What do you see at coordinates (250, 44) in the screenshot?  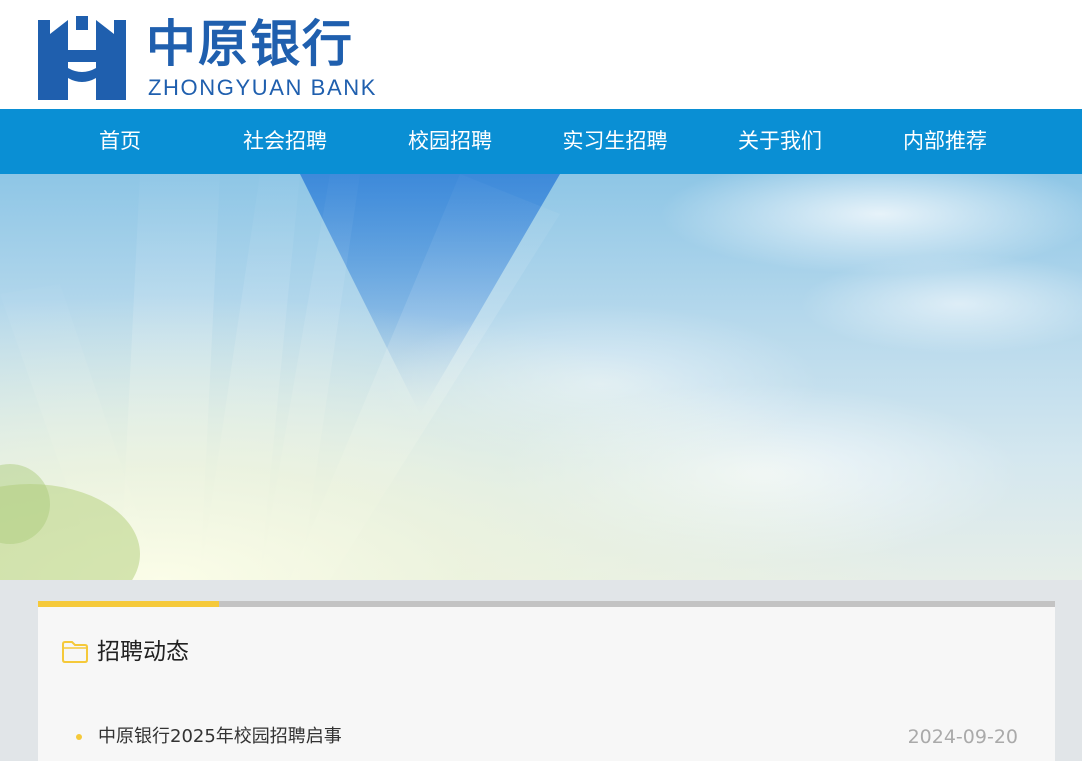 I see `bank-name-chinese: 中原银行` at bounding box center [250, 44].